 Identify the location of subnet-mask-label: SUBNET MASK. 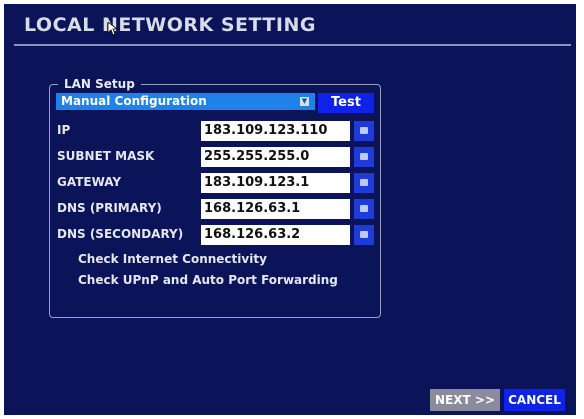
(106, 156).